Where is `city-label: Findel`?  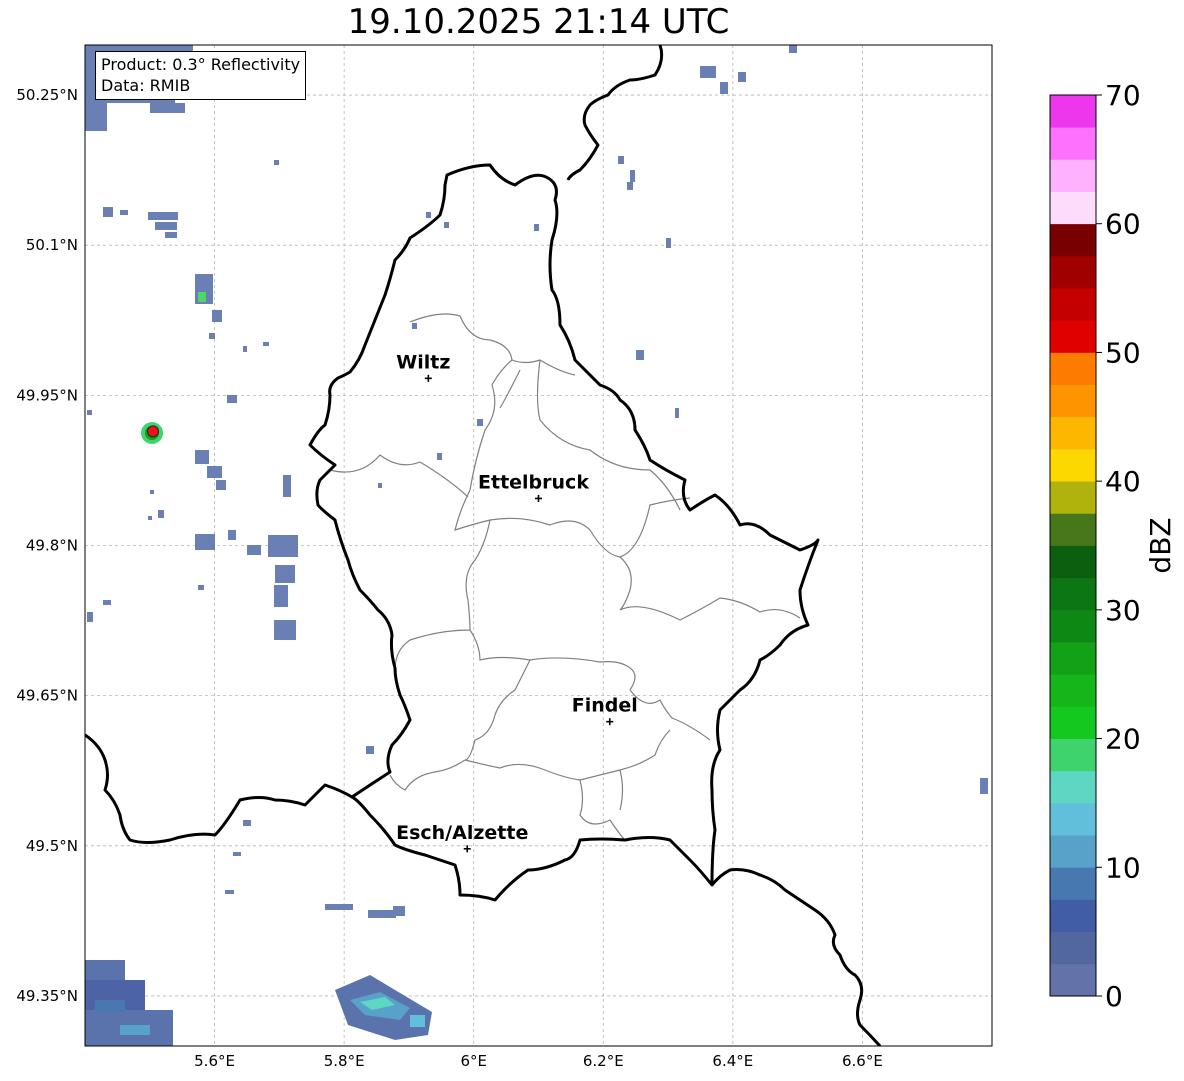 city-label: Findel is located at coordinates (605, 706).